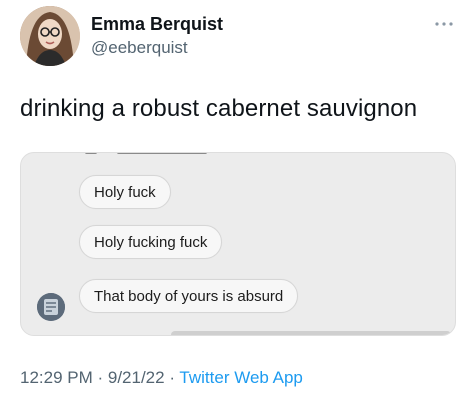  I want to click on sender-photo-icon, so click(51, 307).